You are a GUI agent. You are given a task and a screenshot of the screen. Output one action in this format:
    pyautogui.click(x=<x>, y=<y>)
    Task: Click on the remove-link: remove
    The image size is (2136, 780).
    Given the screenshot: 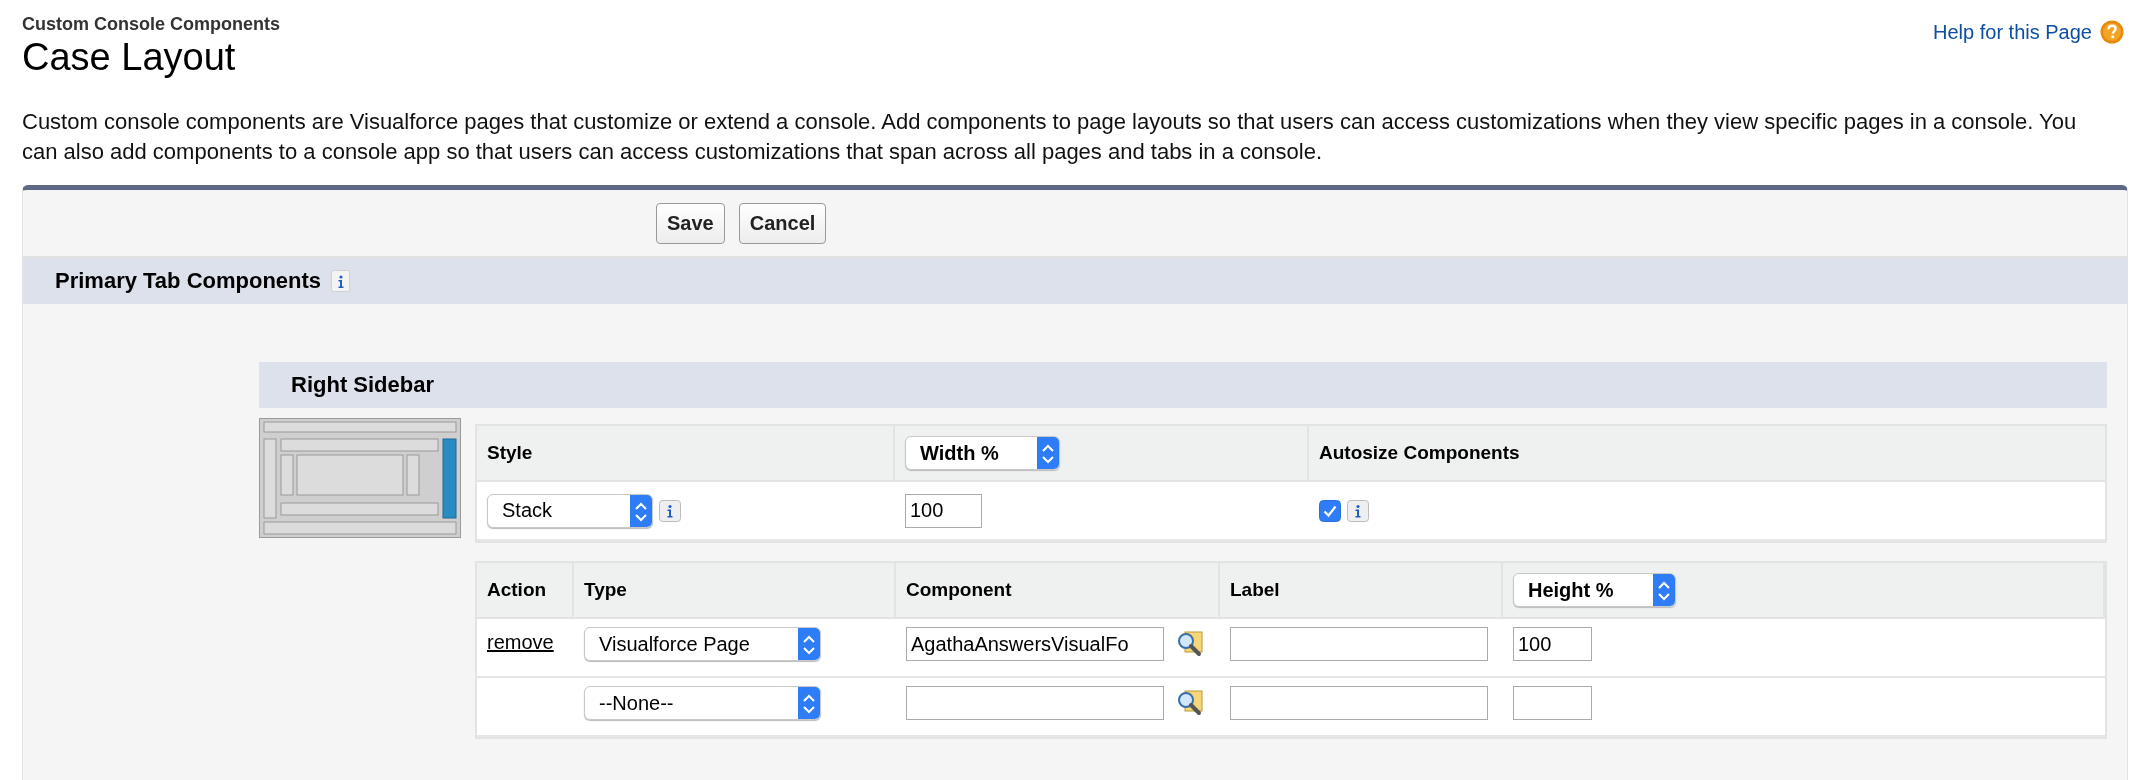 What is the action you would take?
    pyautogui.click(x=520, y=640)
    